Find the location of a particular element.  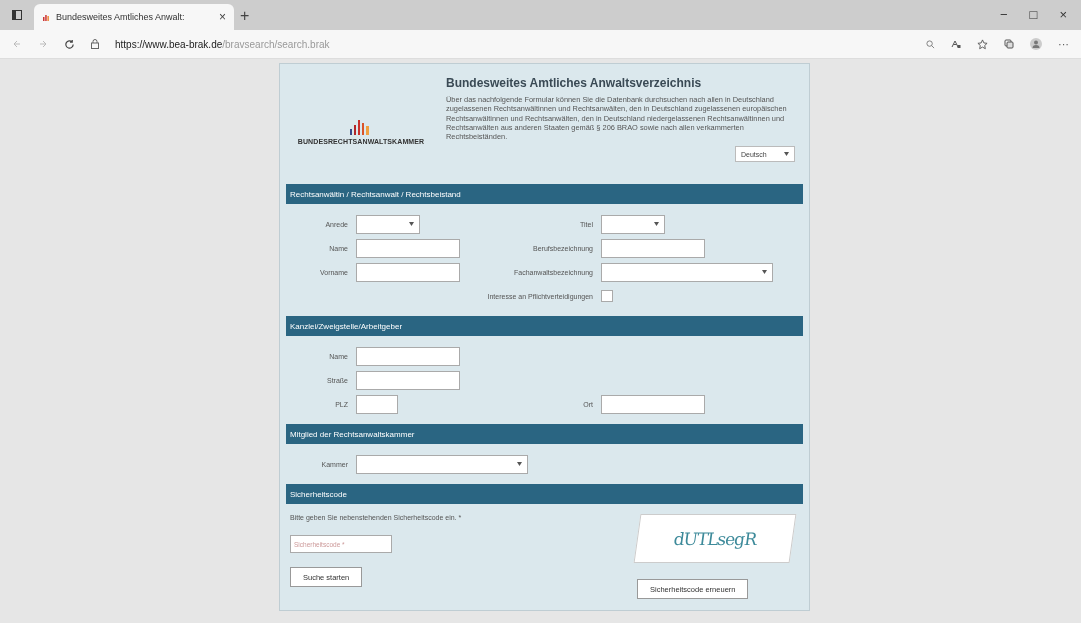

section-header: Mitglied der Rechtsanwaltskammer is located at coordinates (544, 434).